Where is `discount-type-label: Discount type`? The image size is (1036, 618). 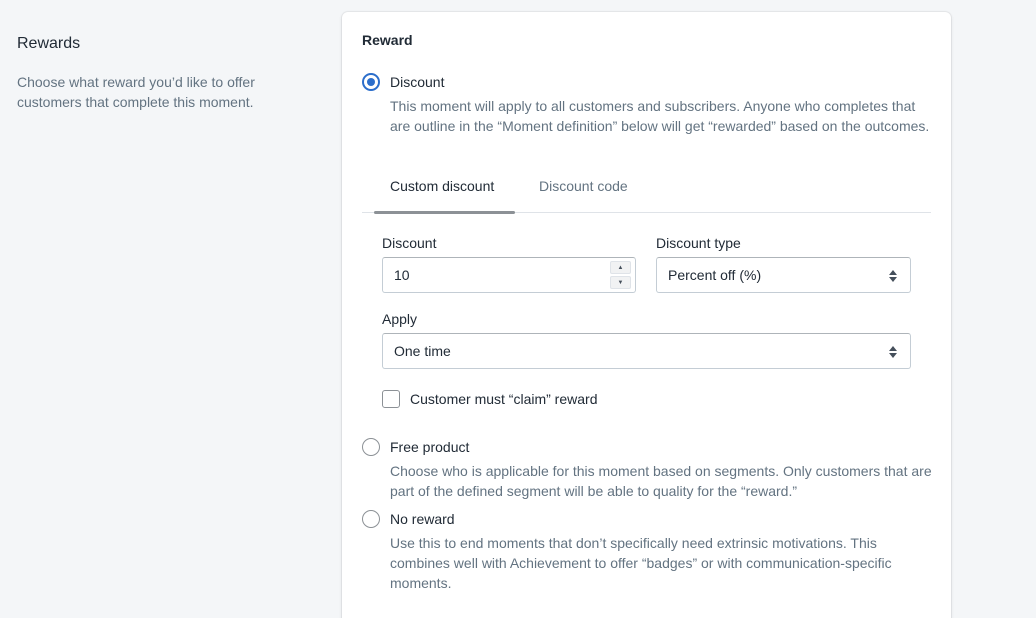
discount-type-label: Discount type is located at coordinates (698, 243).